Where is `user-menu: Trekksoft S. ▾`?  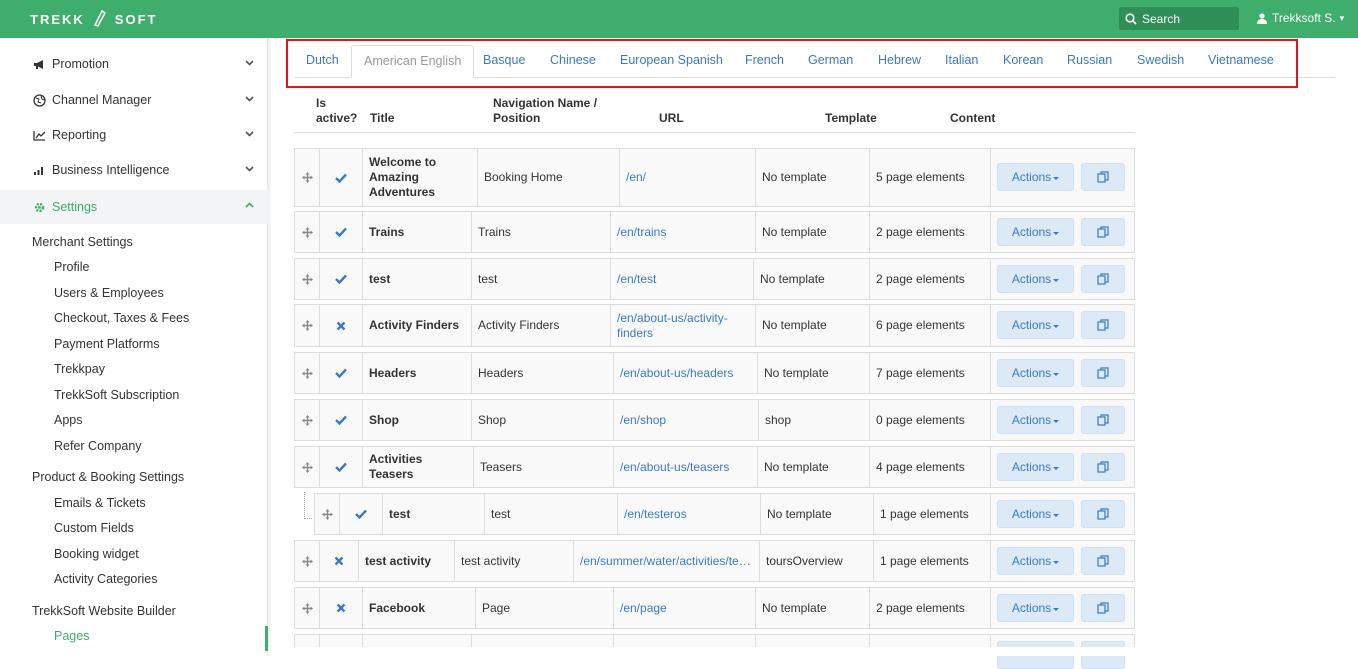 user-menu: Trekksoft S. ▾ is located at coordinates (1300, 18).